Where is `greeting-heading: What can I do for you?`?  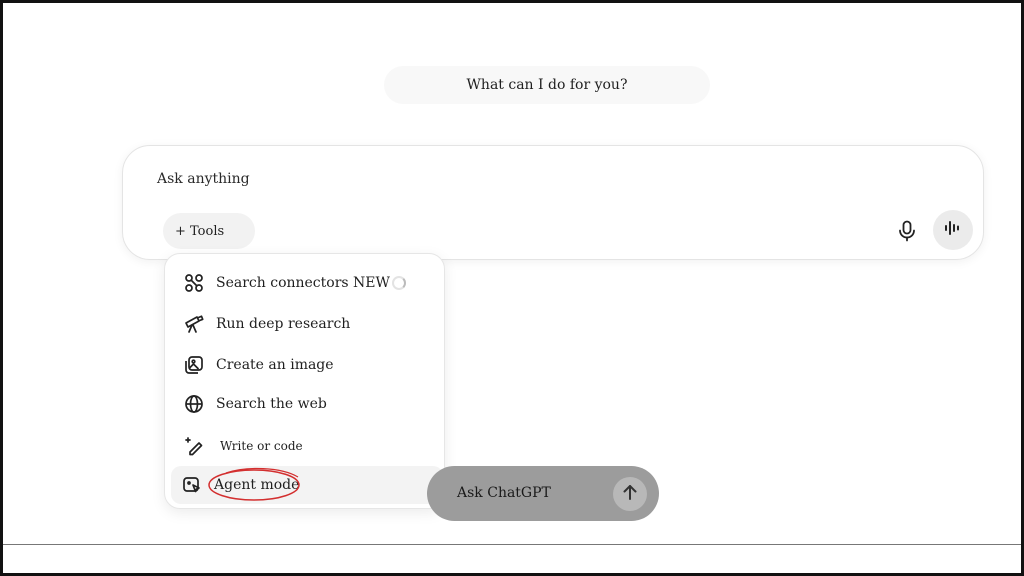 greeting-heading: What can I do for you? is located at coordinates (547, 85).